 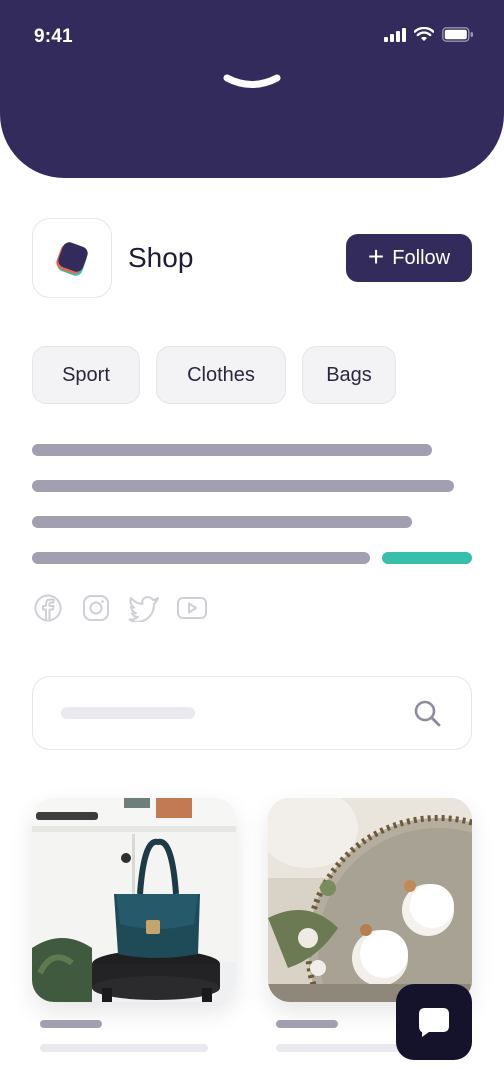 I want to click on tag-clothes: Clothes, so click(x=221, y=375).